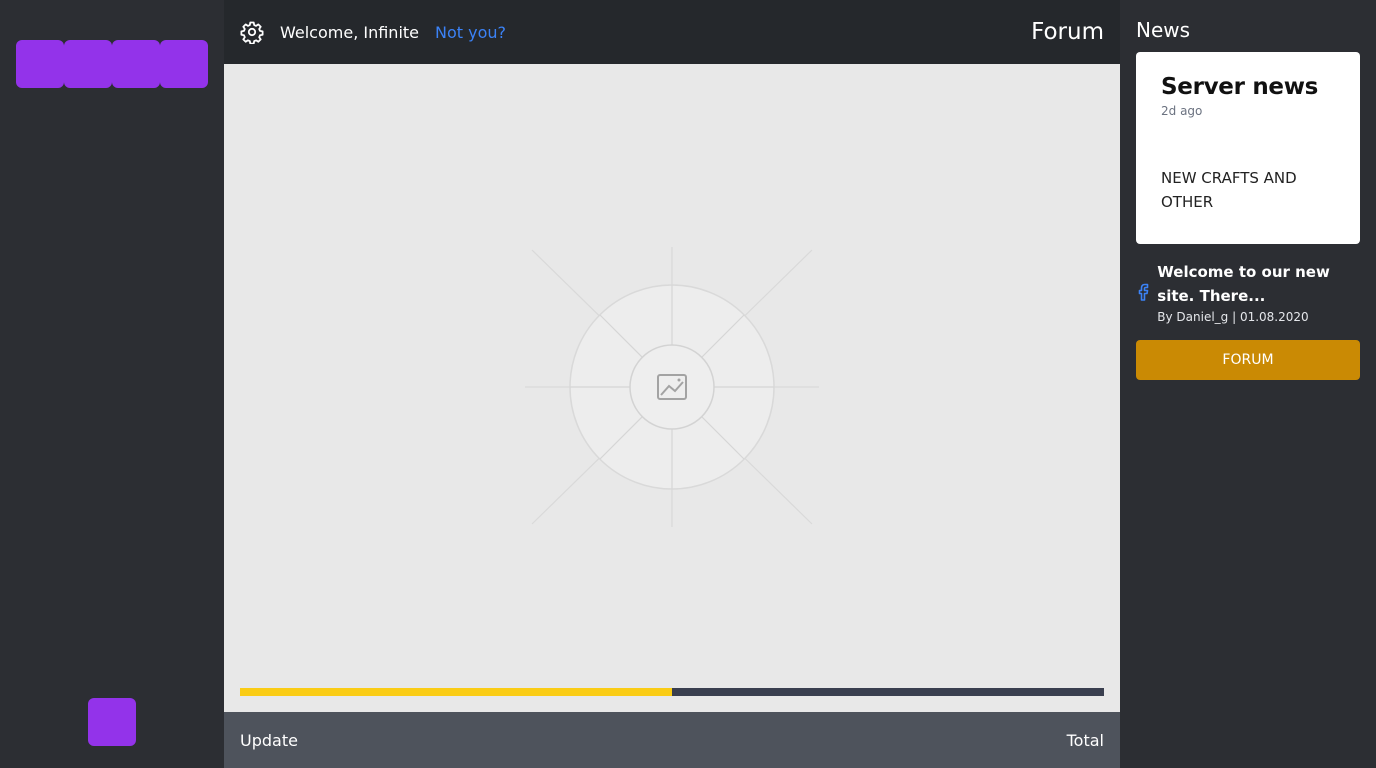 This screenshot has width=1376, height=768. I want to click on bottom-tile-button, so click(112, 722).